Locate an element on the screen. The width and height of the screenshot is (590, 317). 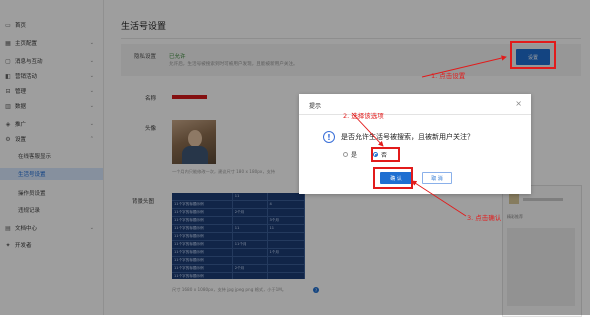
arrow-step1 is located at coordinates (464, 66).